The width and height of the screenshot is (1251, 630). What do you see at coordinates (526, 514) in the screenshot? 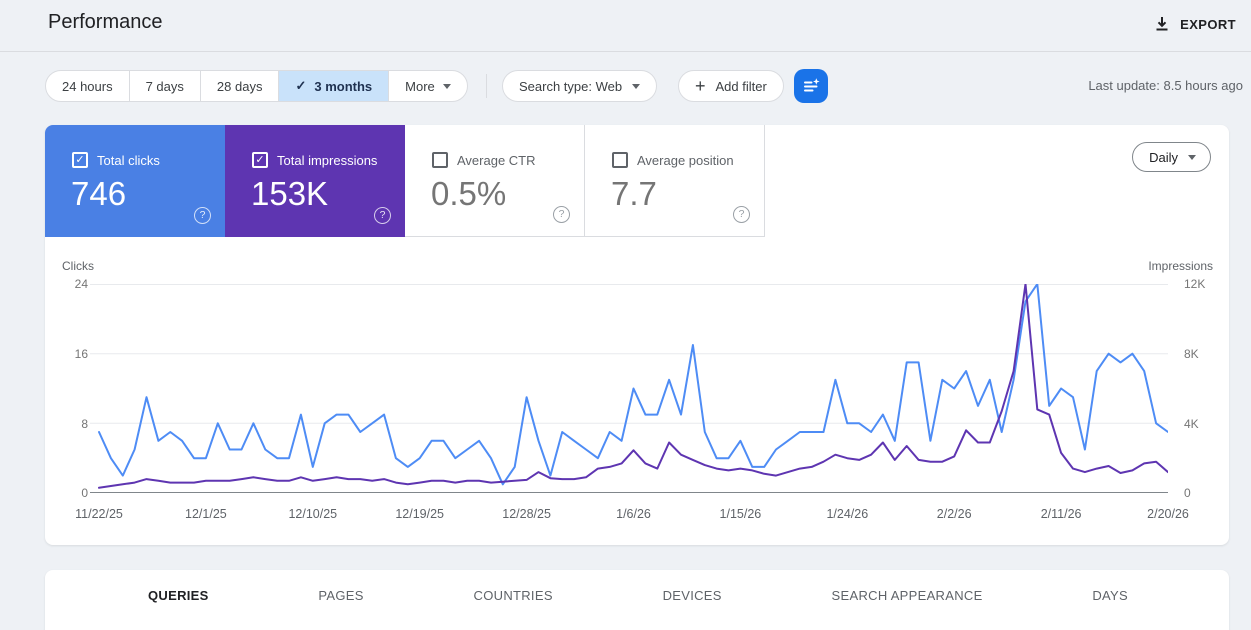
I see `x-axis-tick: 12/28/25` at bounding box center [526, 514].